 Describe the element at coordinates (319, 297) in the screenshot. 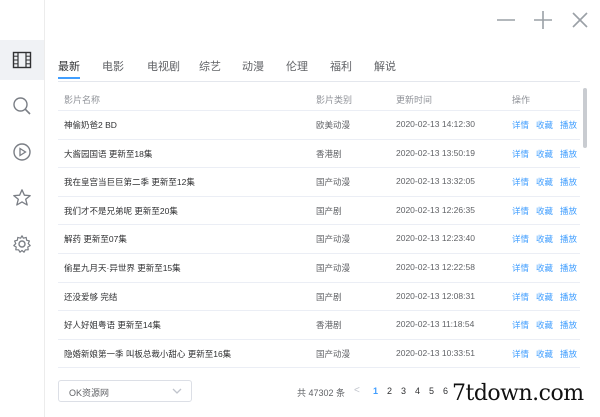

I see `table-row: 还没爱够 完结 国产剧 2020-02-13 12:08:31 详情 收藏 播放` at that location.